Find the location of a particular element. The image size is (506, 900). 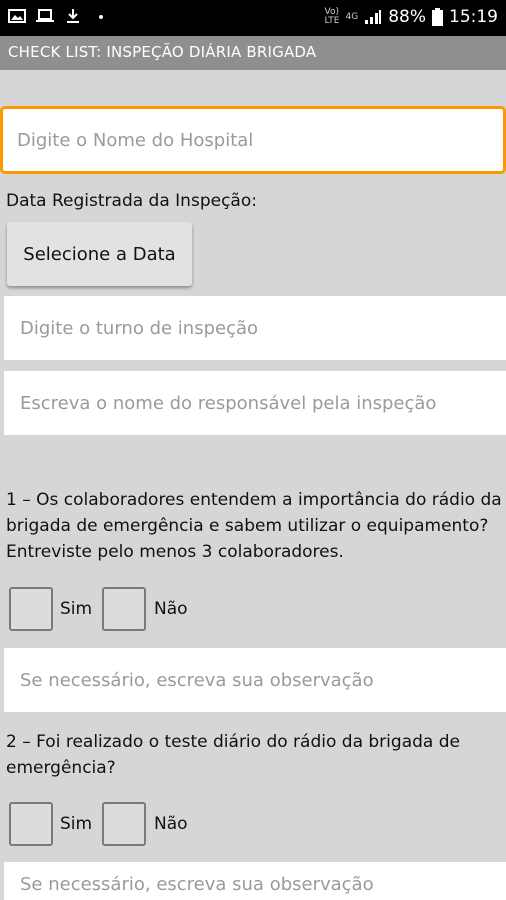

shift-input: Digite o turno de inspeção is located at coordinates (255, 328).